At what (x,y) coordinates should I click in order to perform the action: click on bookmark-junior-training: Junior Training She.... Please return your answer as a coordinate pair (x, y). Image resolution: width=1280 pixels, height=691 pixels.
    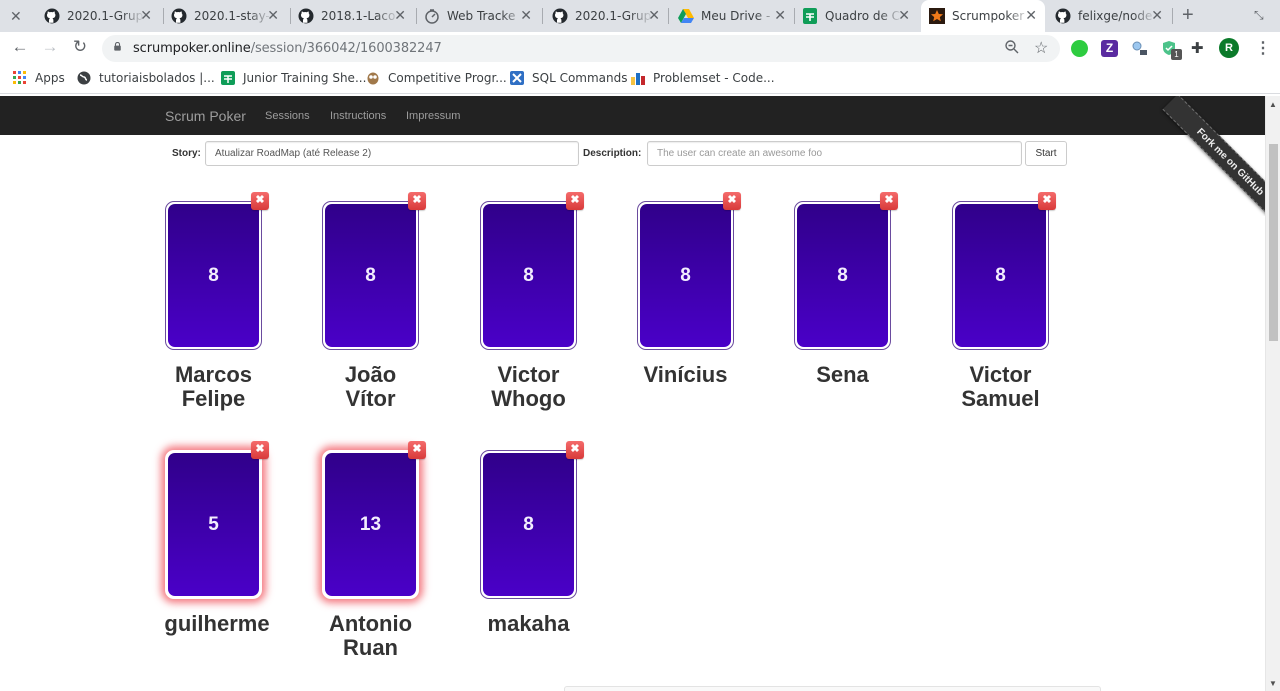
    Looking at the image, I should click on (293, 78).